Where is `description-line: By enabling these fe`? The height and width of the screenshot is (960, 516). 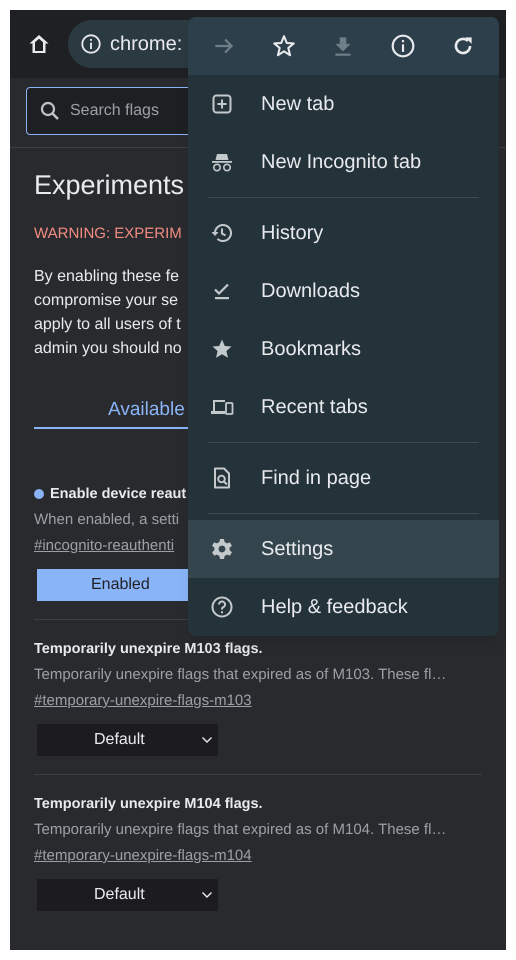 description-line: By enabling these fe is located at coordinates (106, 277).